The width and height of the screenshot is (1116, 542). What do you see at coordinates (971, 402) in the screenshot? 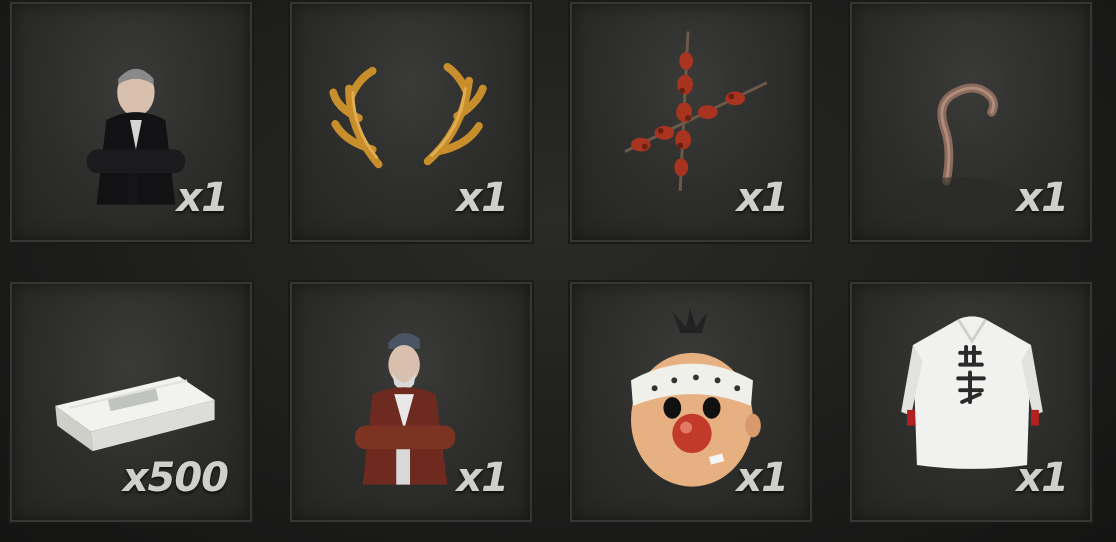
I see `reward-slot-white-robe: x1` at bounding box center [971, 402].